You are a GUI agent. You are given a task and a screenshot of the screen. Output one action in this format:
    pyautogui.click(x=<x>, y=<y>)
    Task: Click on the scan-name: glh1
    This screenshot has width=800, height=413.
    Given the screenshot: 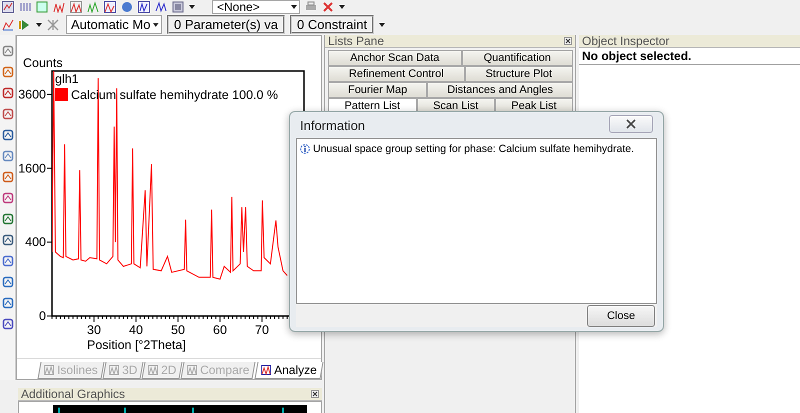 What is the action you would take?
    pyautogui.click(x=67, y=79)
    